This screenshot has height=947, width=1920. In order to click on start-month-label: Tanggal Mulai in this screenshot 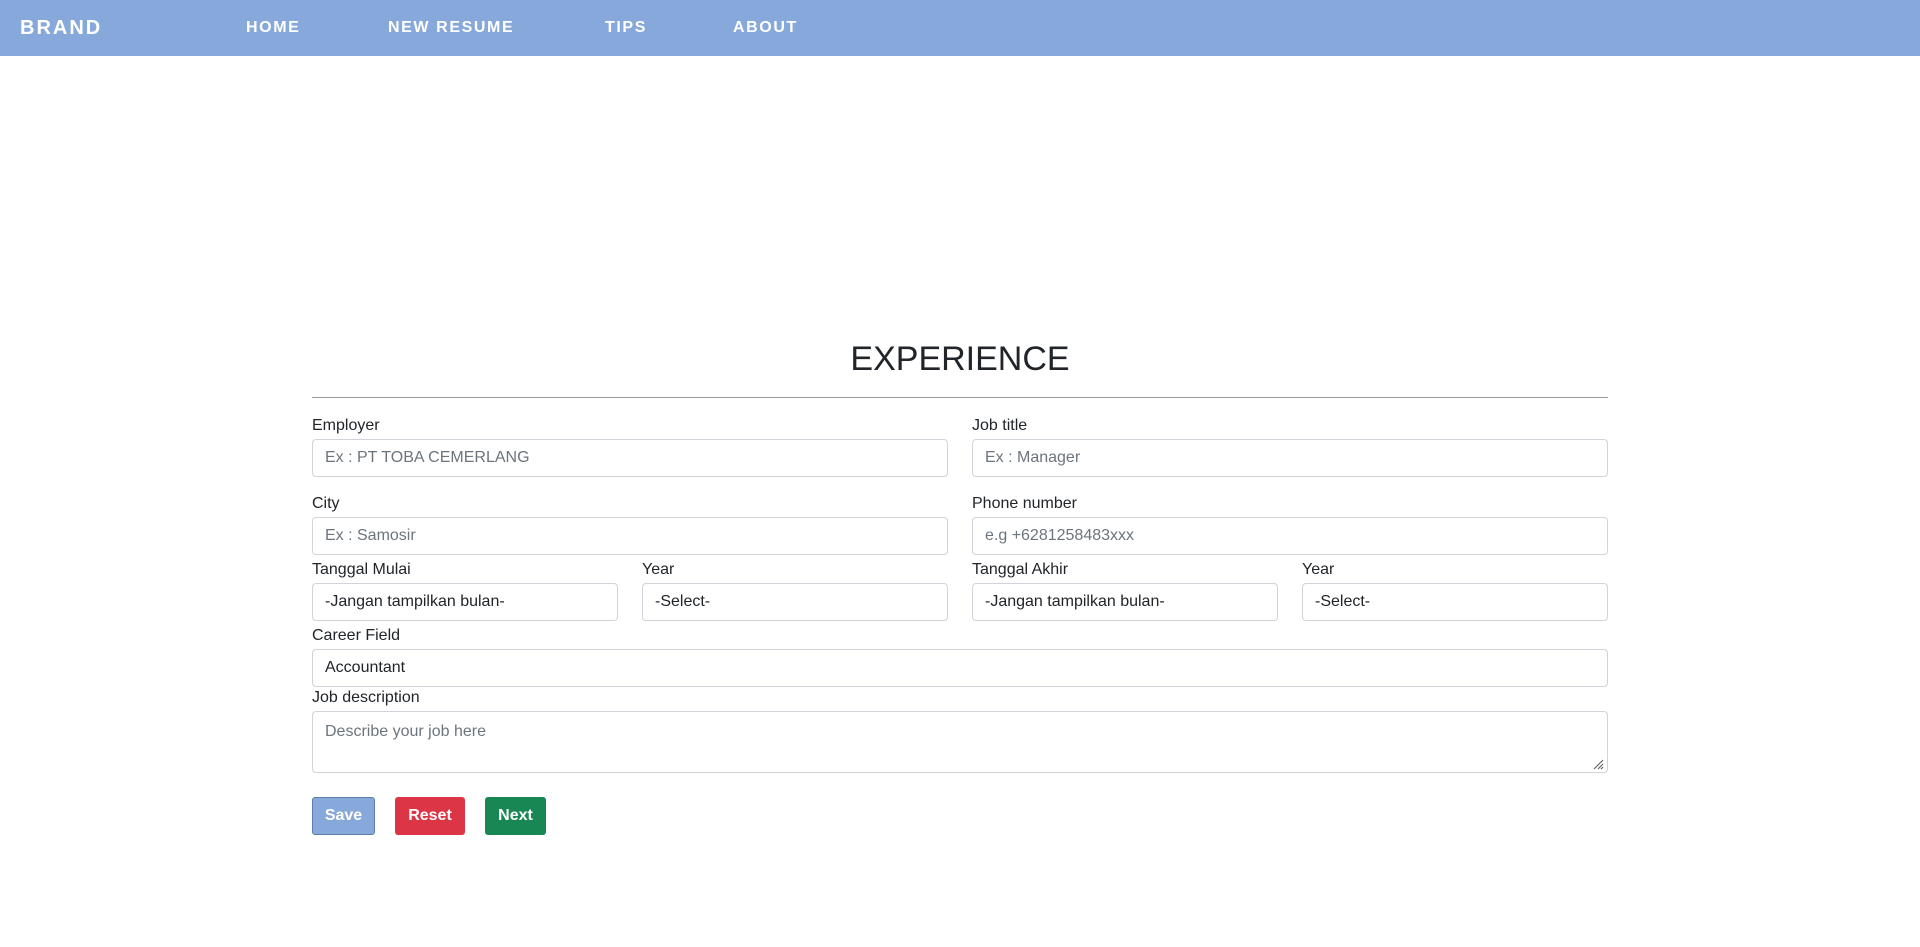, I will do `click(361, 569)`.